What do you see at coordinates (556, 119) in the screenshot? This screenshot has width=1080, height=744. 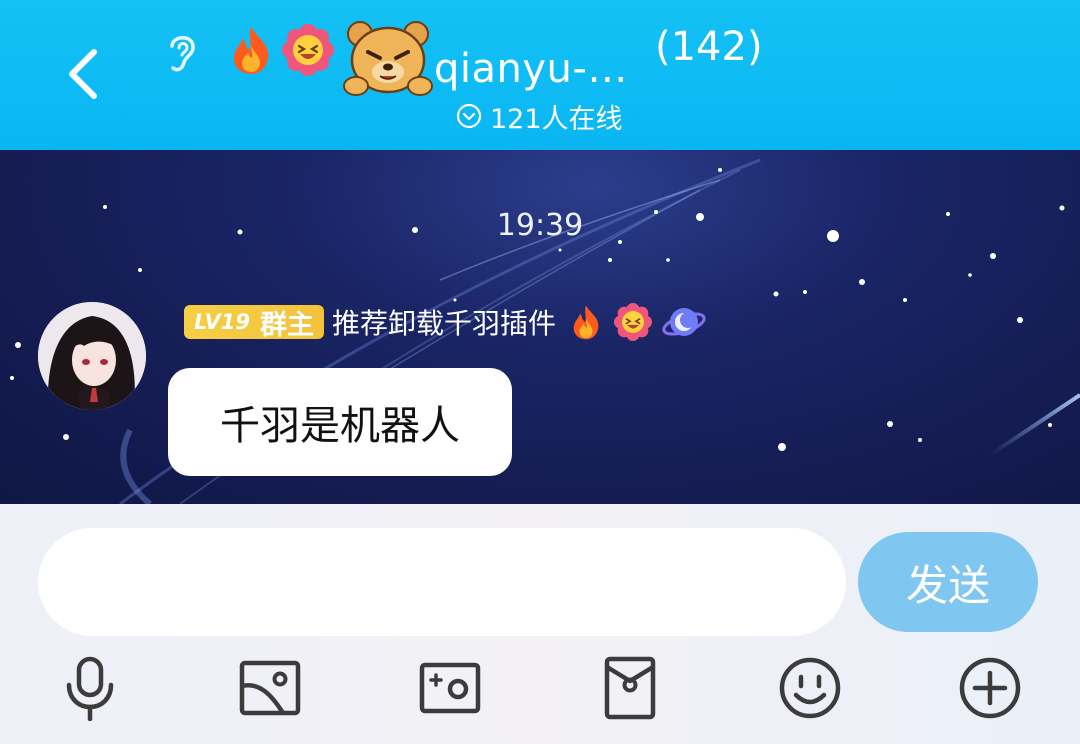 I see `online-count-text: 121人在线` at bounding box center [556, 119].